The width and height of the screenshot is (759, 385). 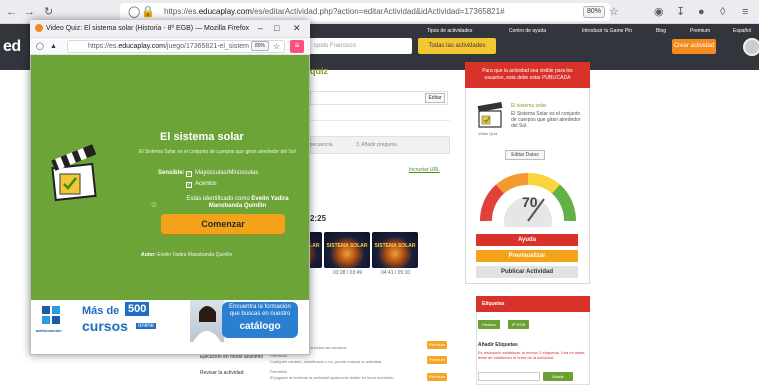 What do you see at coordinates (11, 12) in the screenshot?
I see `back-icon: ←` at bounding box center [11, 12].